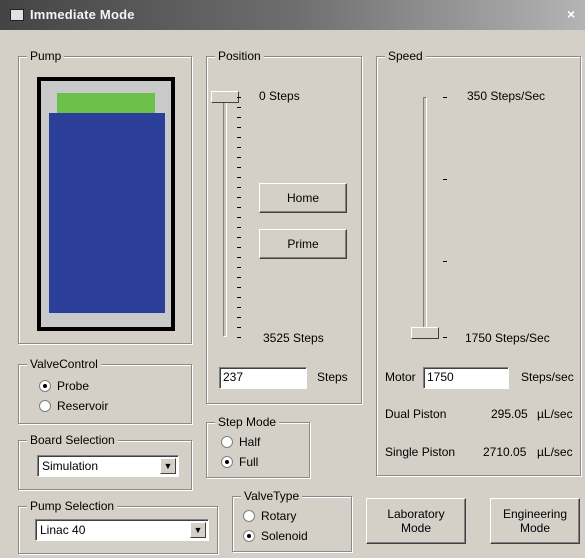 This screenshot has width=585, height=558. Describe the element at coordinates (72, 506) in the screenshot. I see `pump-selection-legend: Pump Selection` at that location.